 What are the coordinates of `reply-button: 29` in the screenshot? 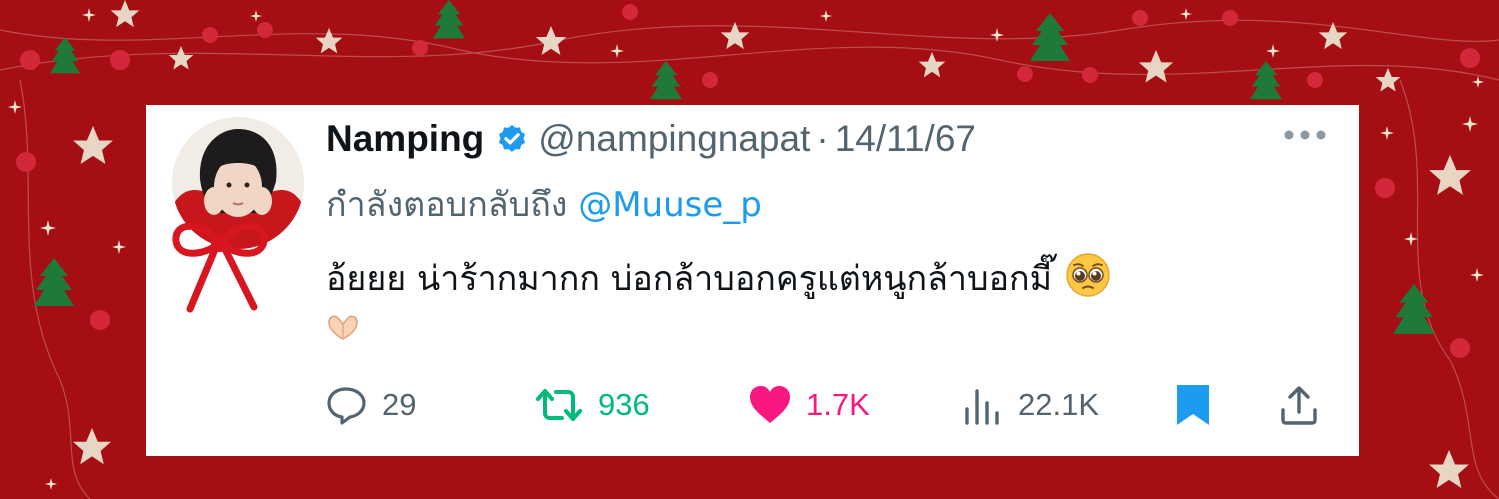 It's located at (371, 405).